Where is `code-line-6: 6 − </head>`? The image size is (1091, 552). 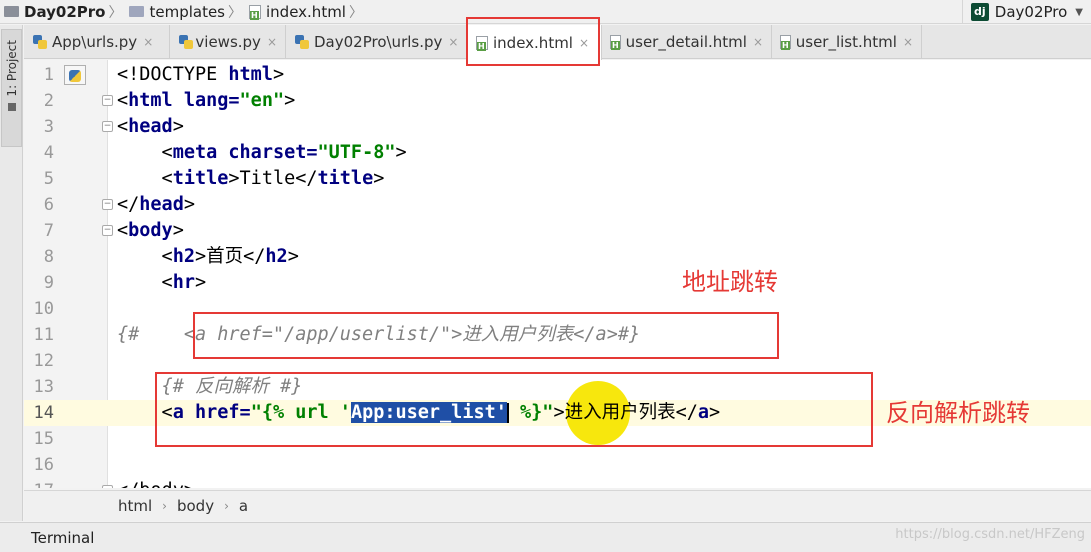
code-line-6: 6 − </head> is located at coordinates (557, 205).